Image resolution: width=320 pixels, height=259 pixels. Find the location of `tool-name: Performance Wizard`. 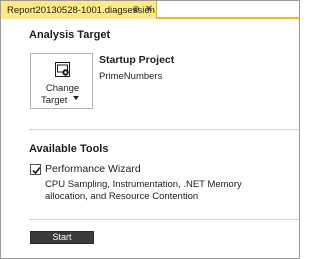

tool-name: Performance Wizard is located at coordinates (93, 169).